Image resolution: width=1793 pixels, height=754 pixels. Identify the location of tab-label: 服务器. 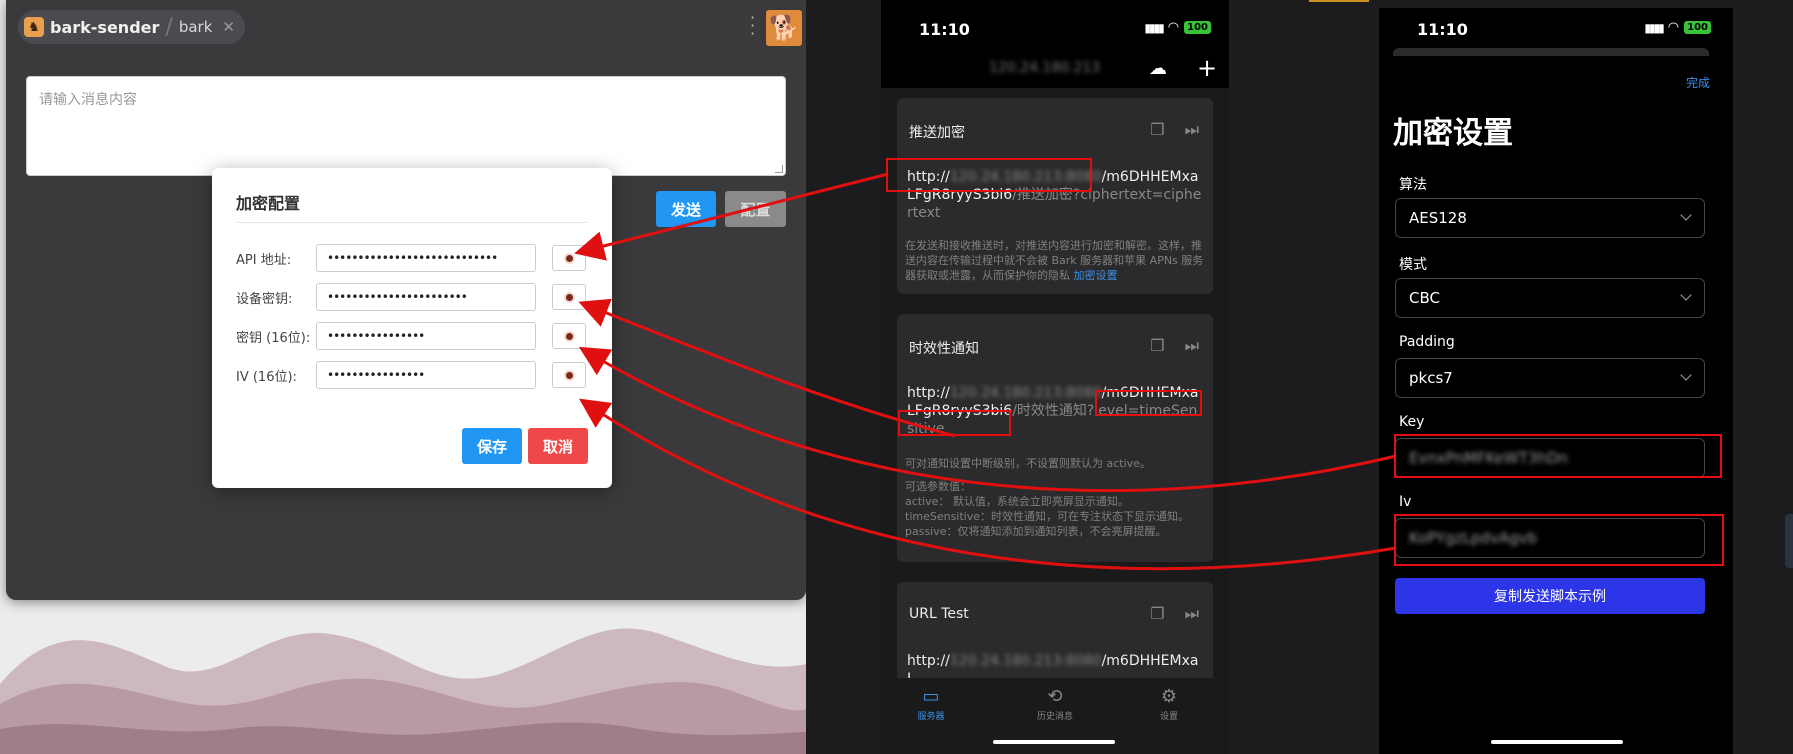
(931, 717).